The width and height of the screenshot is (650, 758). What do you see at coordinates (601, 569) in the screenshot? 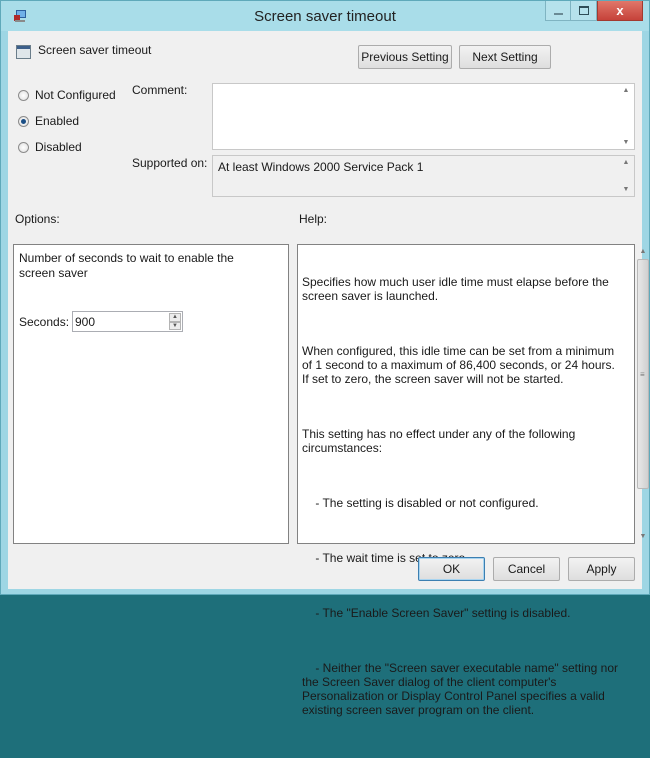
I see `apply-button: Apply` at bounding box center [601, 569].